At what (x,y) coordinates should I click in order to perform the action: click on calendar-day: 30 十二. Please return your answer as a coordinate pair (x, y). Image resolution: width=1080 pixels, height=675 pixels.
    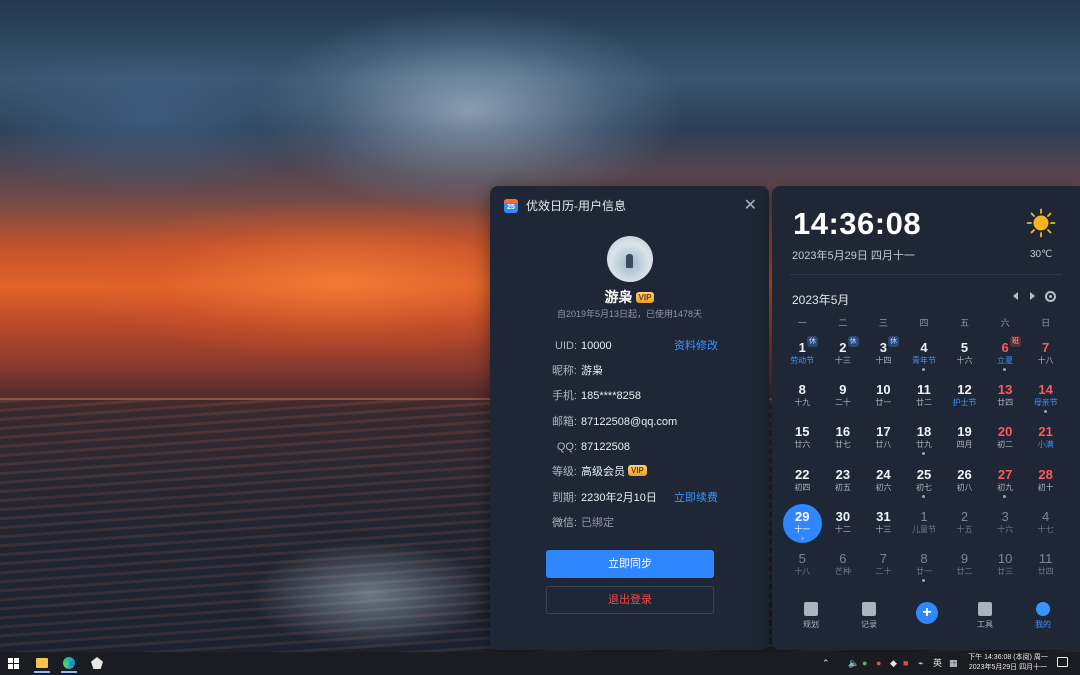
    Looking at the image, I should click on (843, 524).